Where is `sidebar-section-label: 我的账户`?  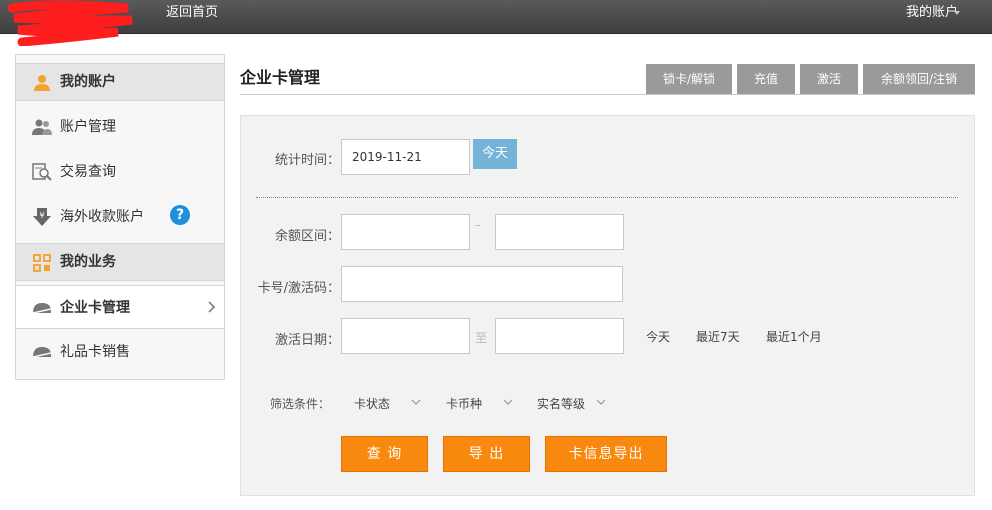
sidebar-section-label: 我的账户 is located at coordinates (88, 82).